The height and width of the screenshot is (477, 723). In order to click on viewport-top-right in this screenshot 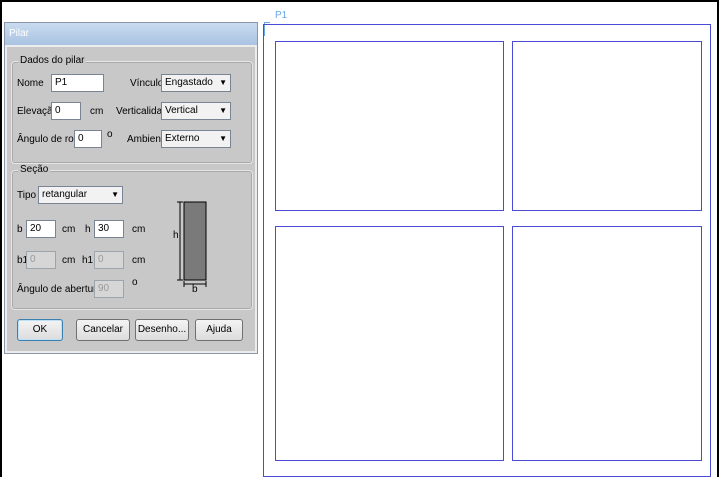, I will do `click(607, 126)`.